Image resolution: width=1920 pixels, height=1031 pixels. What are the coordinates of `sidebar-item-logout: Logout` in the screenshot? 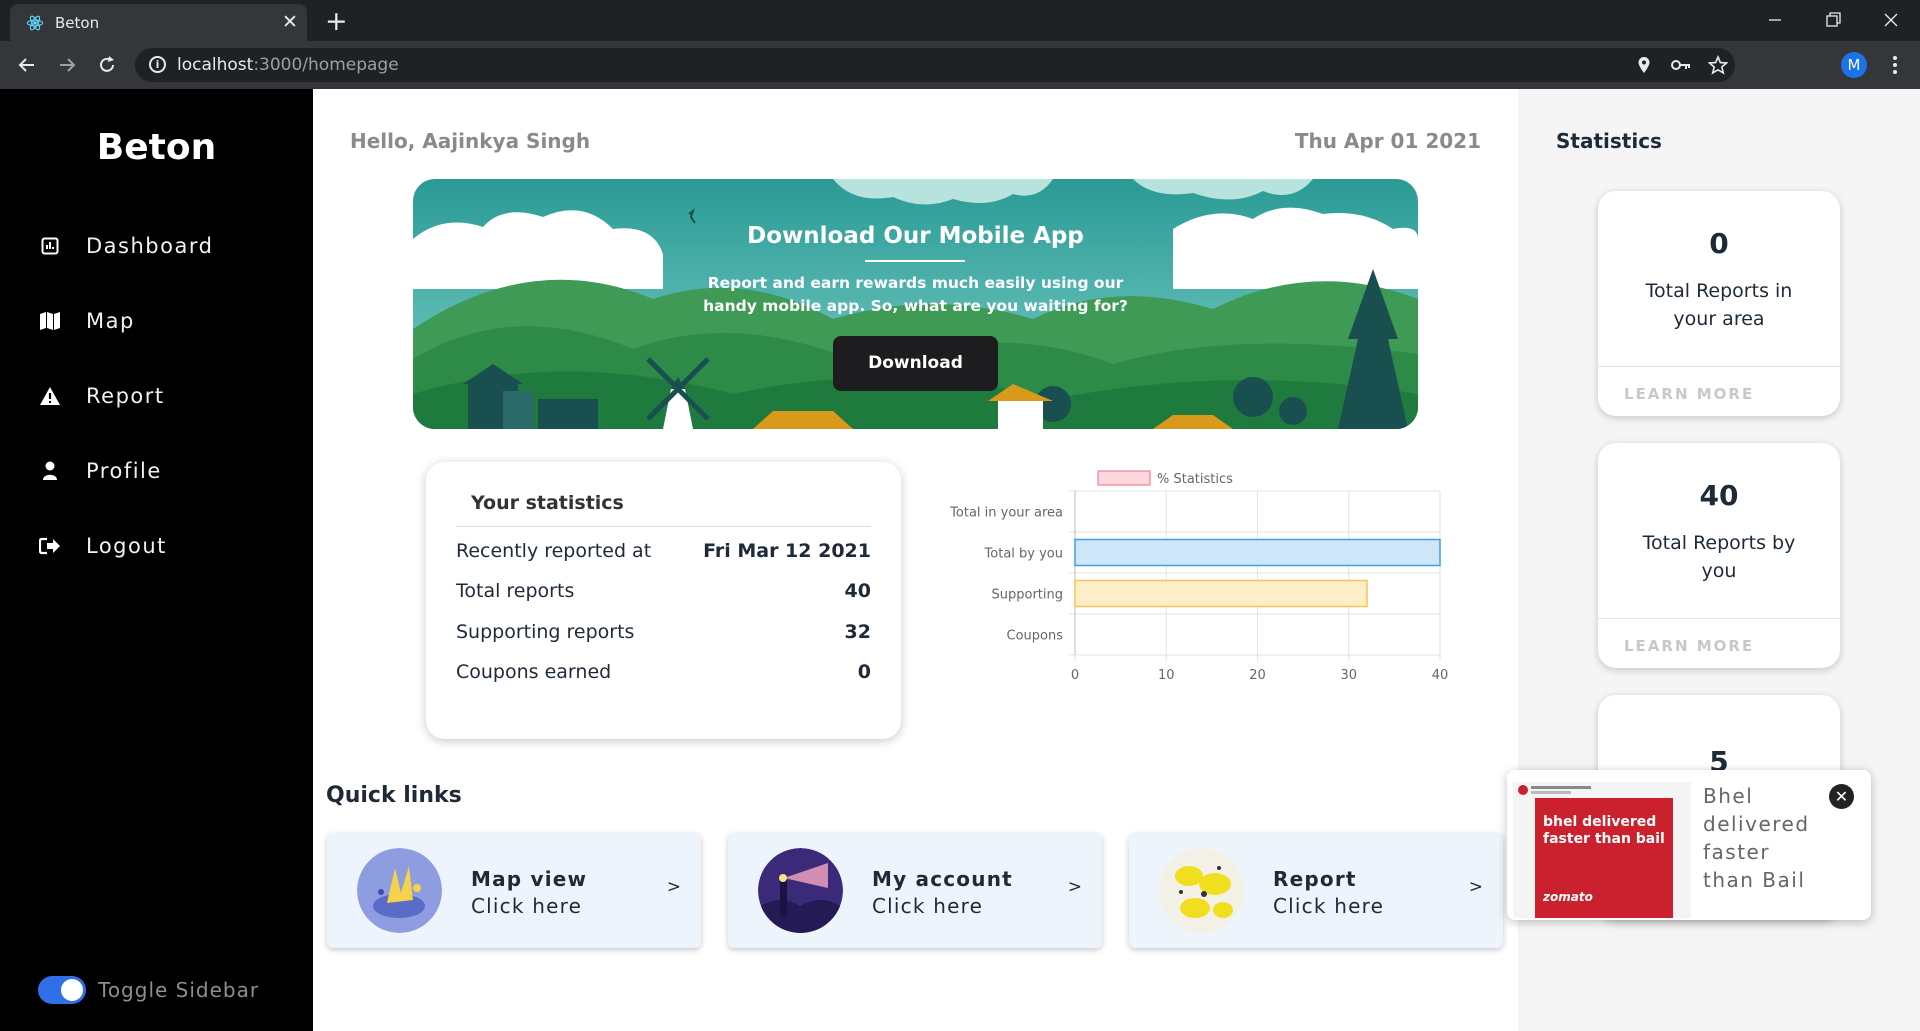 It's located at (102, 546).